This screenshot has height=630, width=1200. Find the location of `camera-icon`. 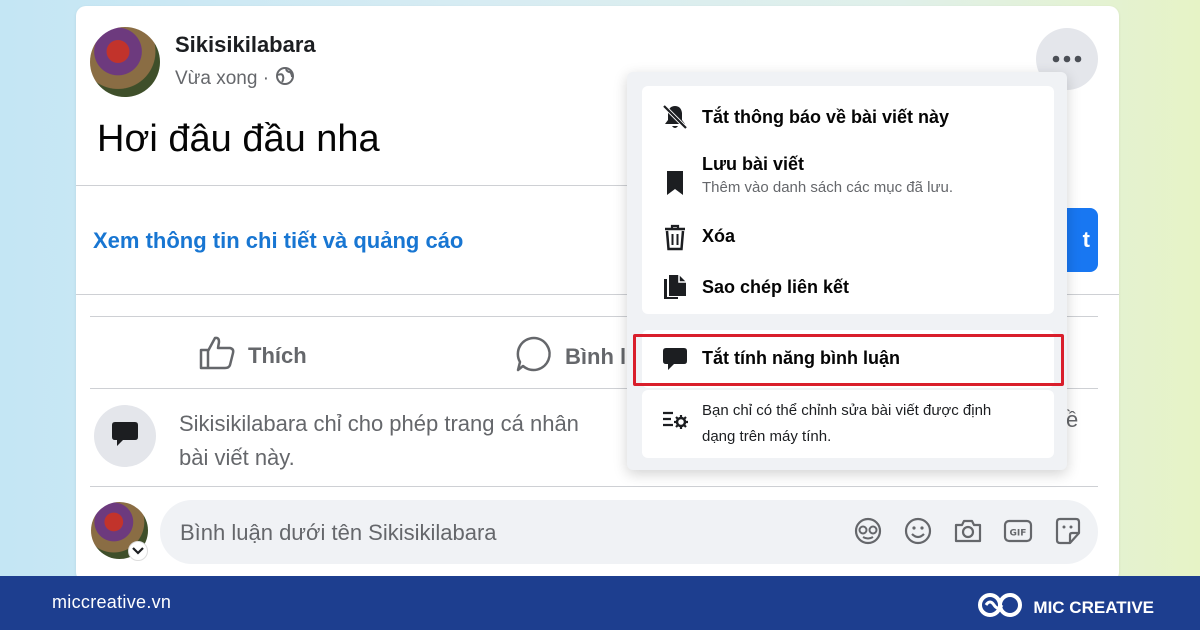

camera-icon is located at coordinates (968, 531).